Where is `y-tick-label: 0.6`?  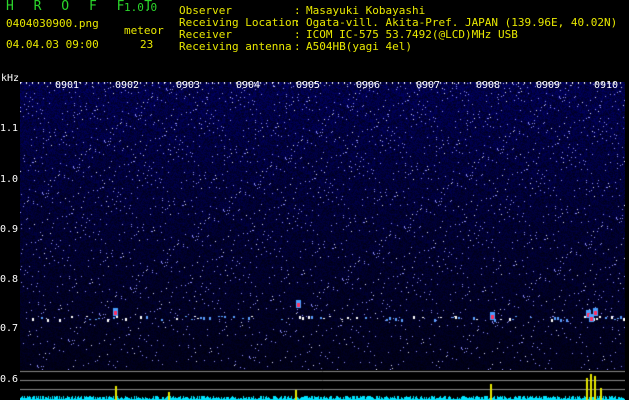
y-tick-label: 0.6 is located at coordinates (9, 379).